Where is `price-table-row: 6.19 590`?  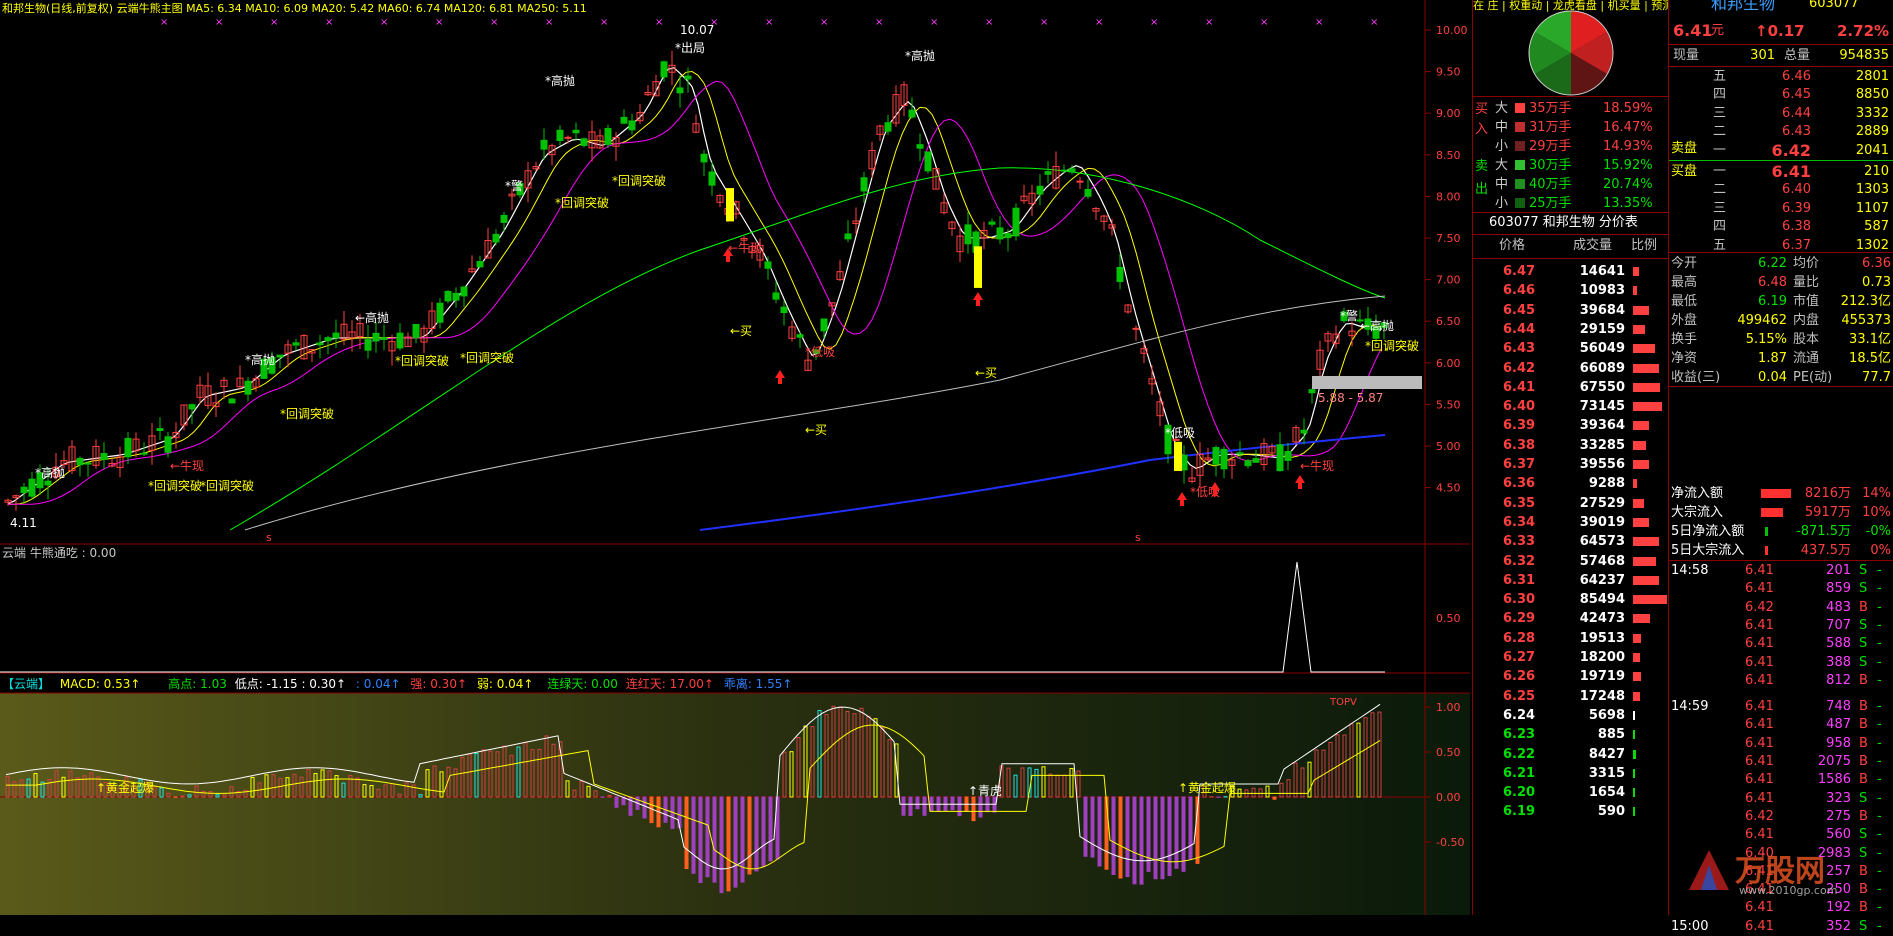 price-table-row: 6.19 590 is located at coordinates (1570, 811).